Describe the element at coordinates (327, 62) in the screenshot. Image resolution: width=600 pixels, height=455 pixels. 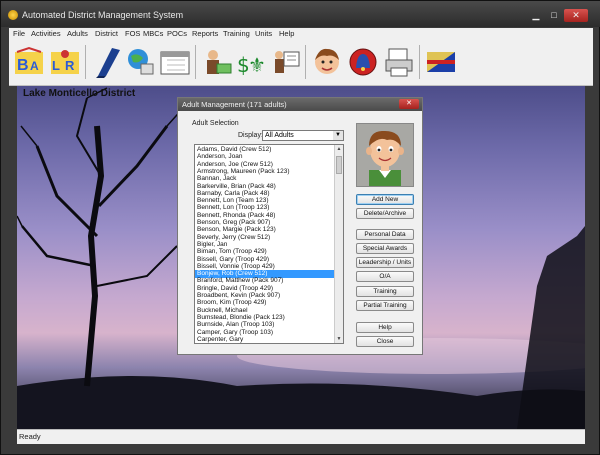
I see `boy-face-icon` at that location.